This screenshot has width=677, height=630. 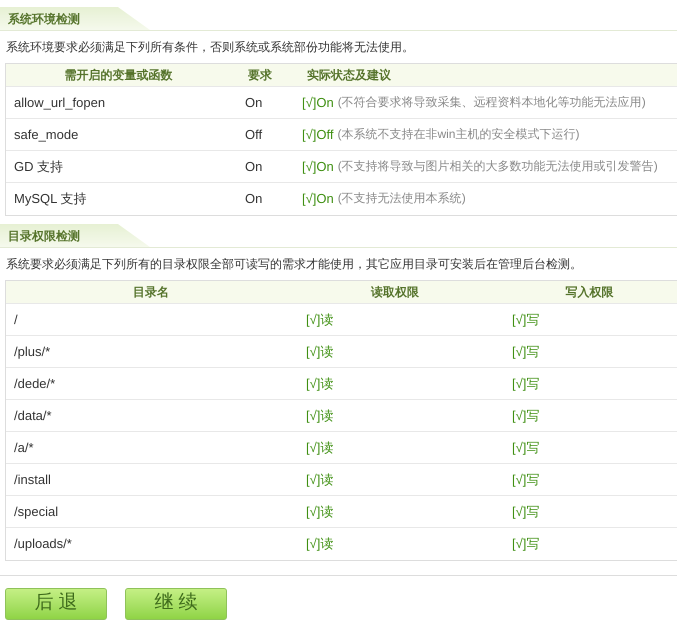 I want to click on column-header: 目录名, so click(x=151, y=292).